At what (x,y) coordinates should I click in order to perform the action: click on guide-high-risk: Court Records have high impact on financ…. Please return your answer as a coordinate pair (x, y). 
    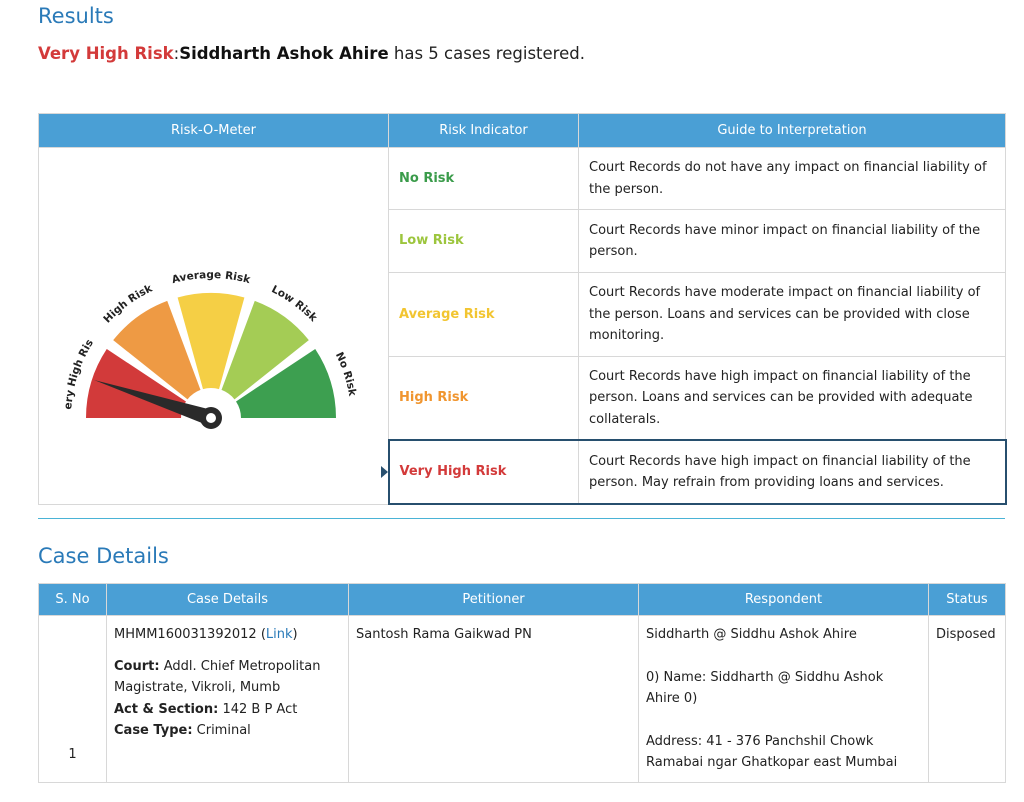
    Looking at the image, I should click on (792, 398).